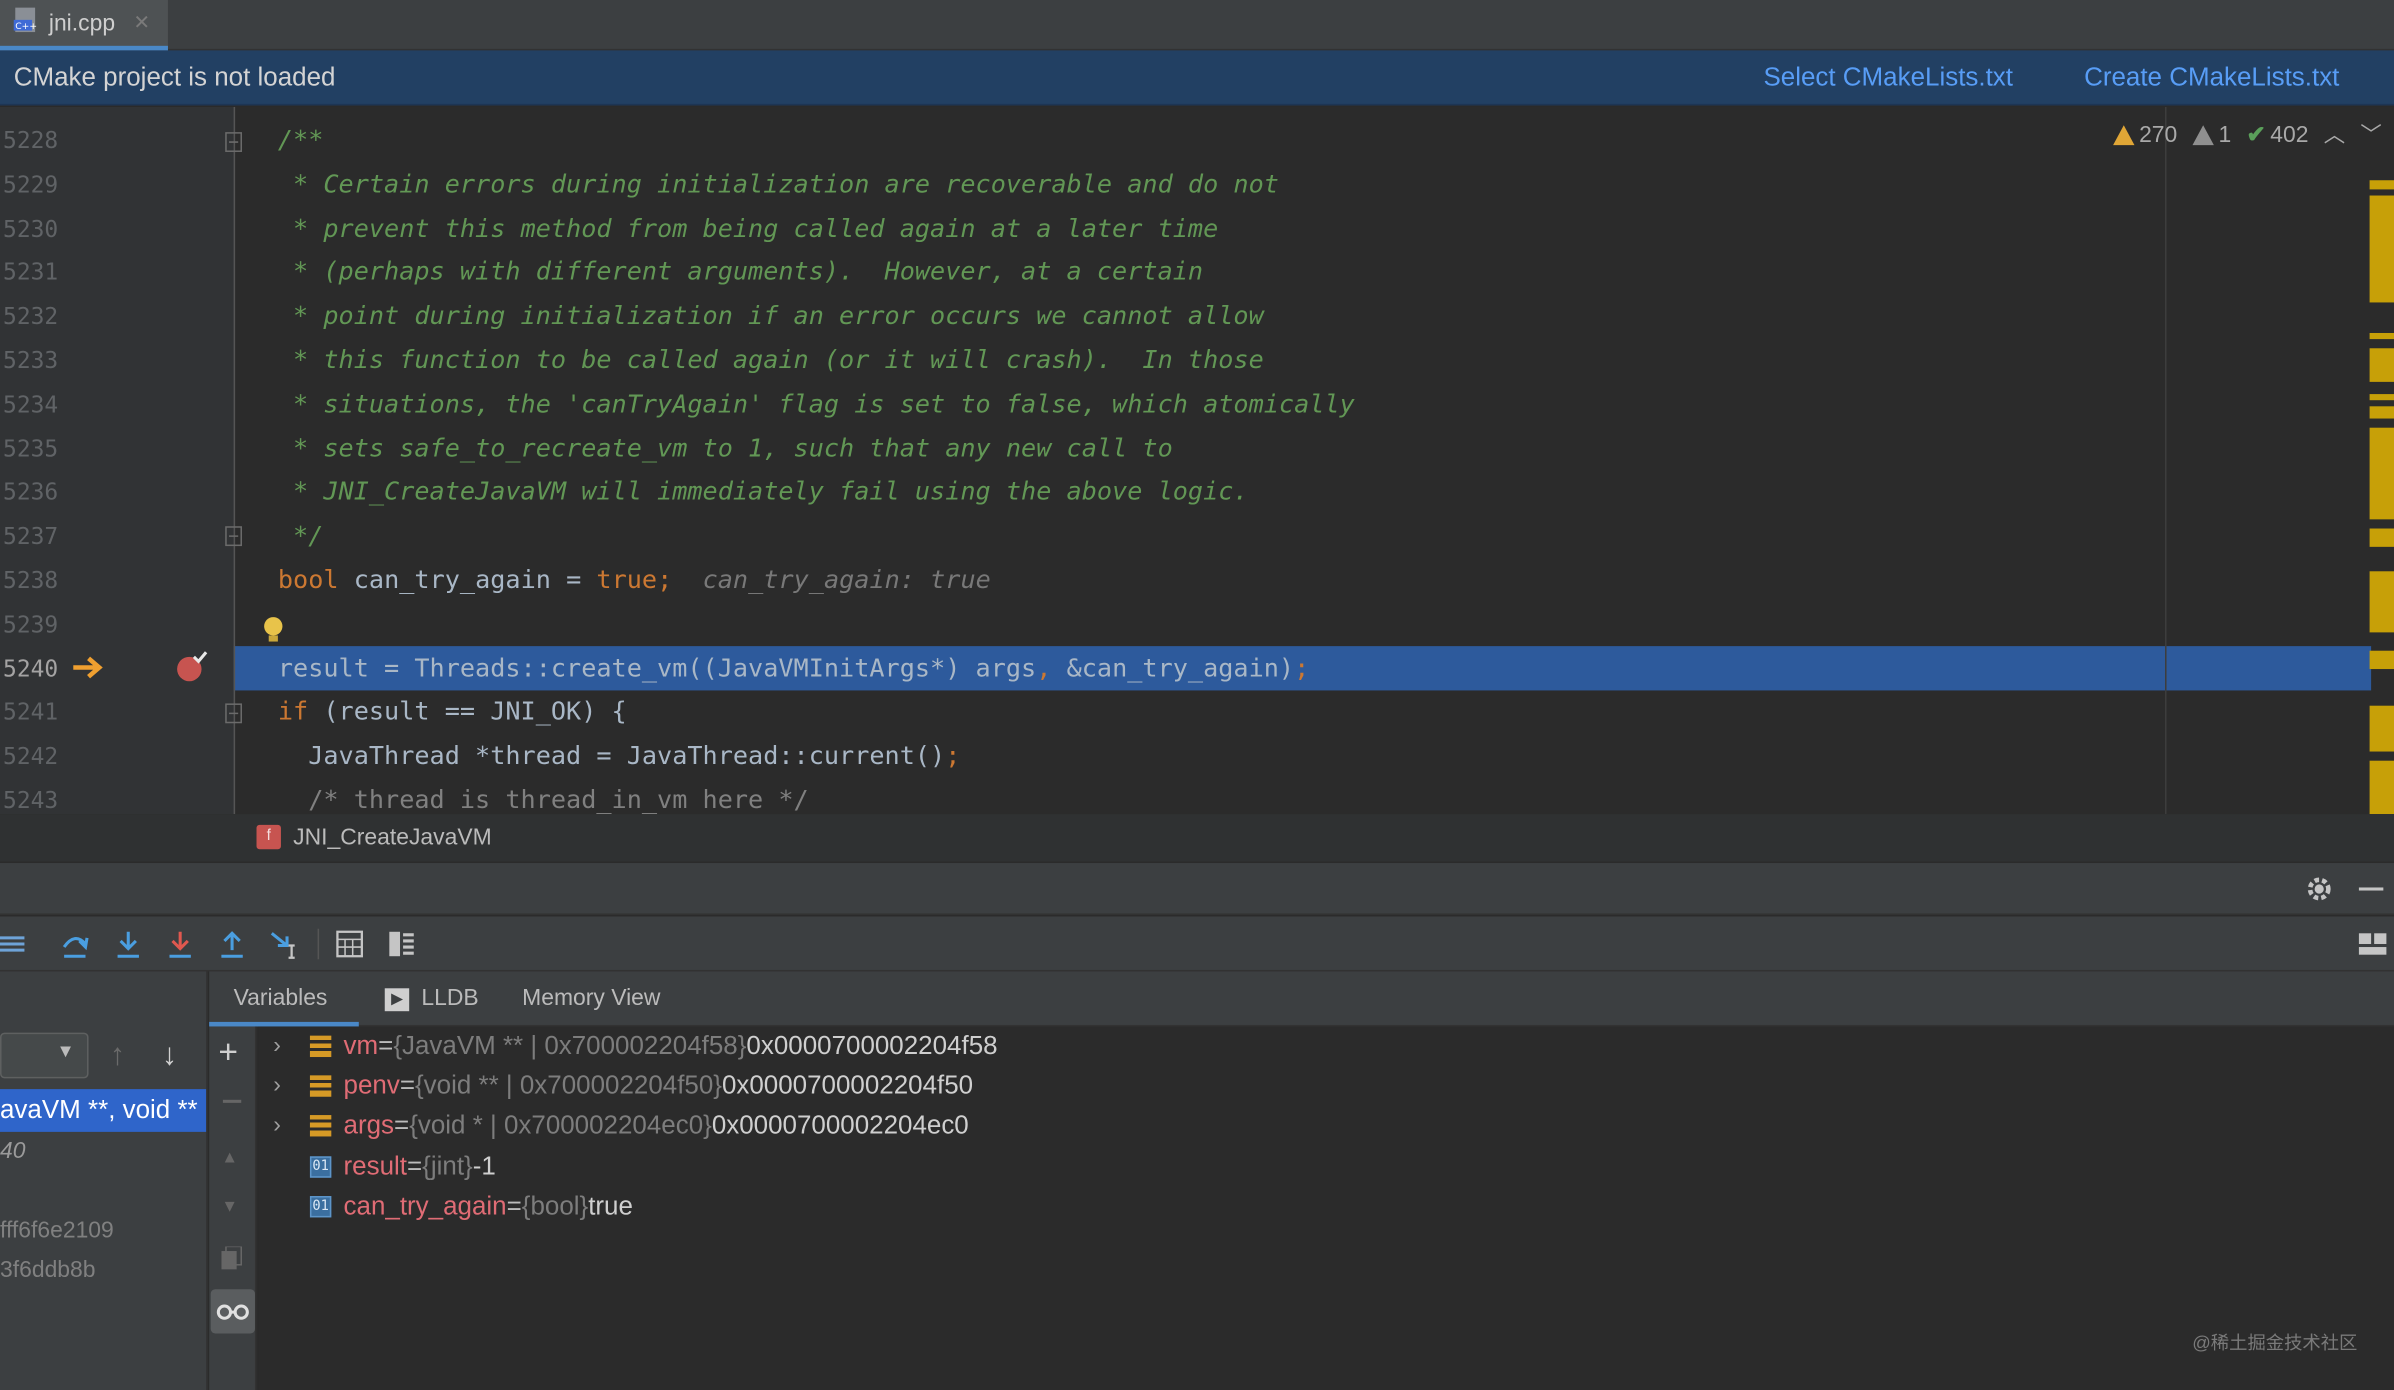 This screenshot has height=1390, width=2394. I want to click on code-line: /* thread is thread_in_vm here */, so click(543, 795).